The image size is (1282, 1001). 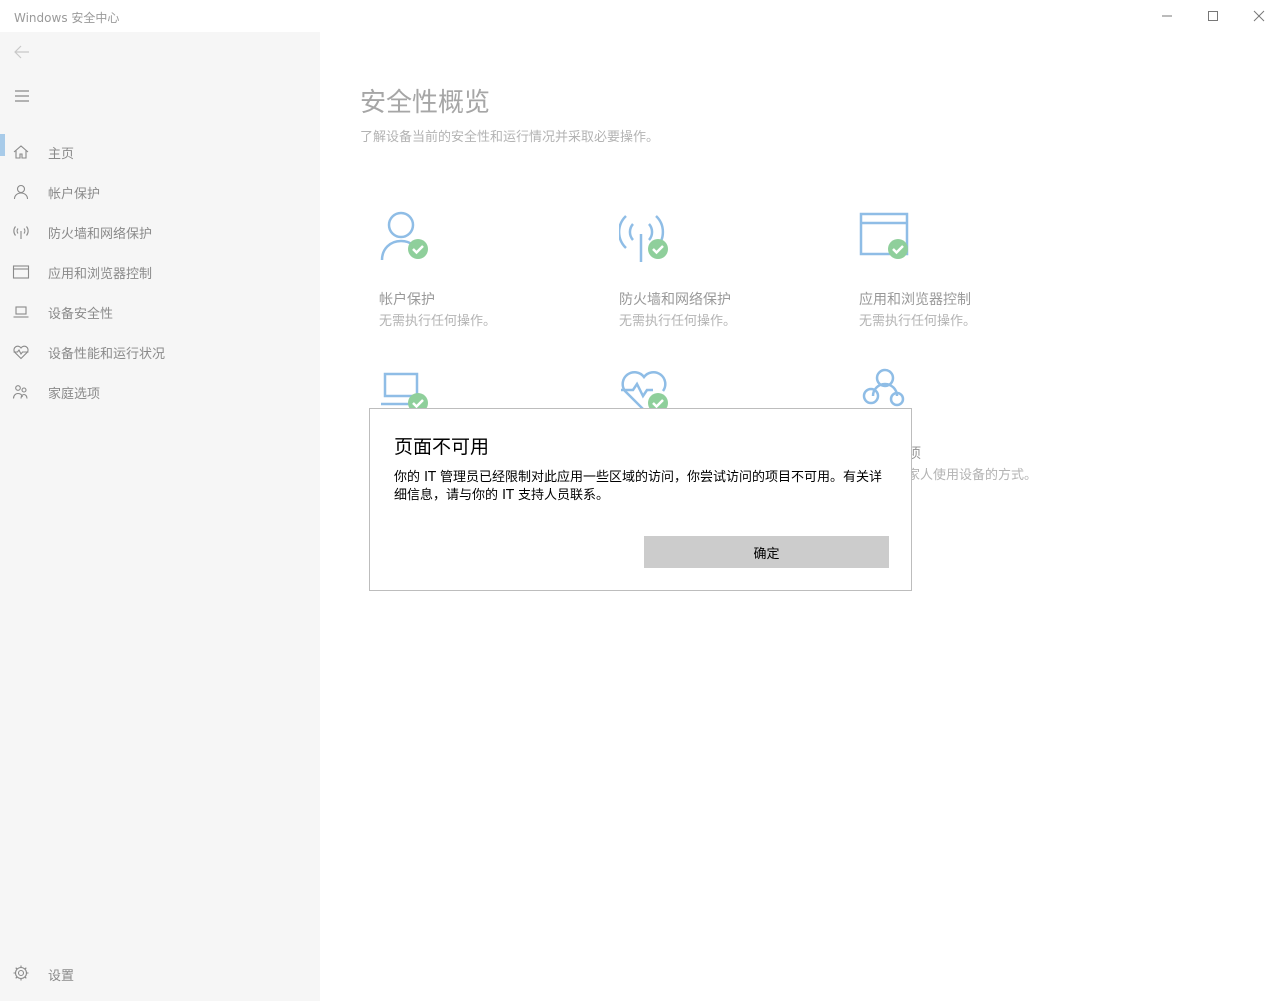 I want to click on selection-indicator, so click(x=2, y=145).